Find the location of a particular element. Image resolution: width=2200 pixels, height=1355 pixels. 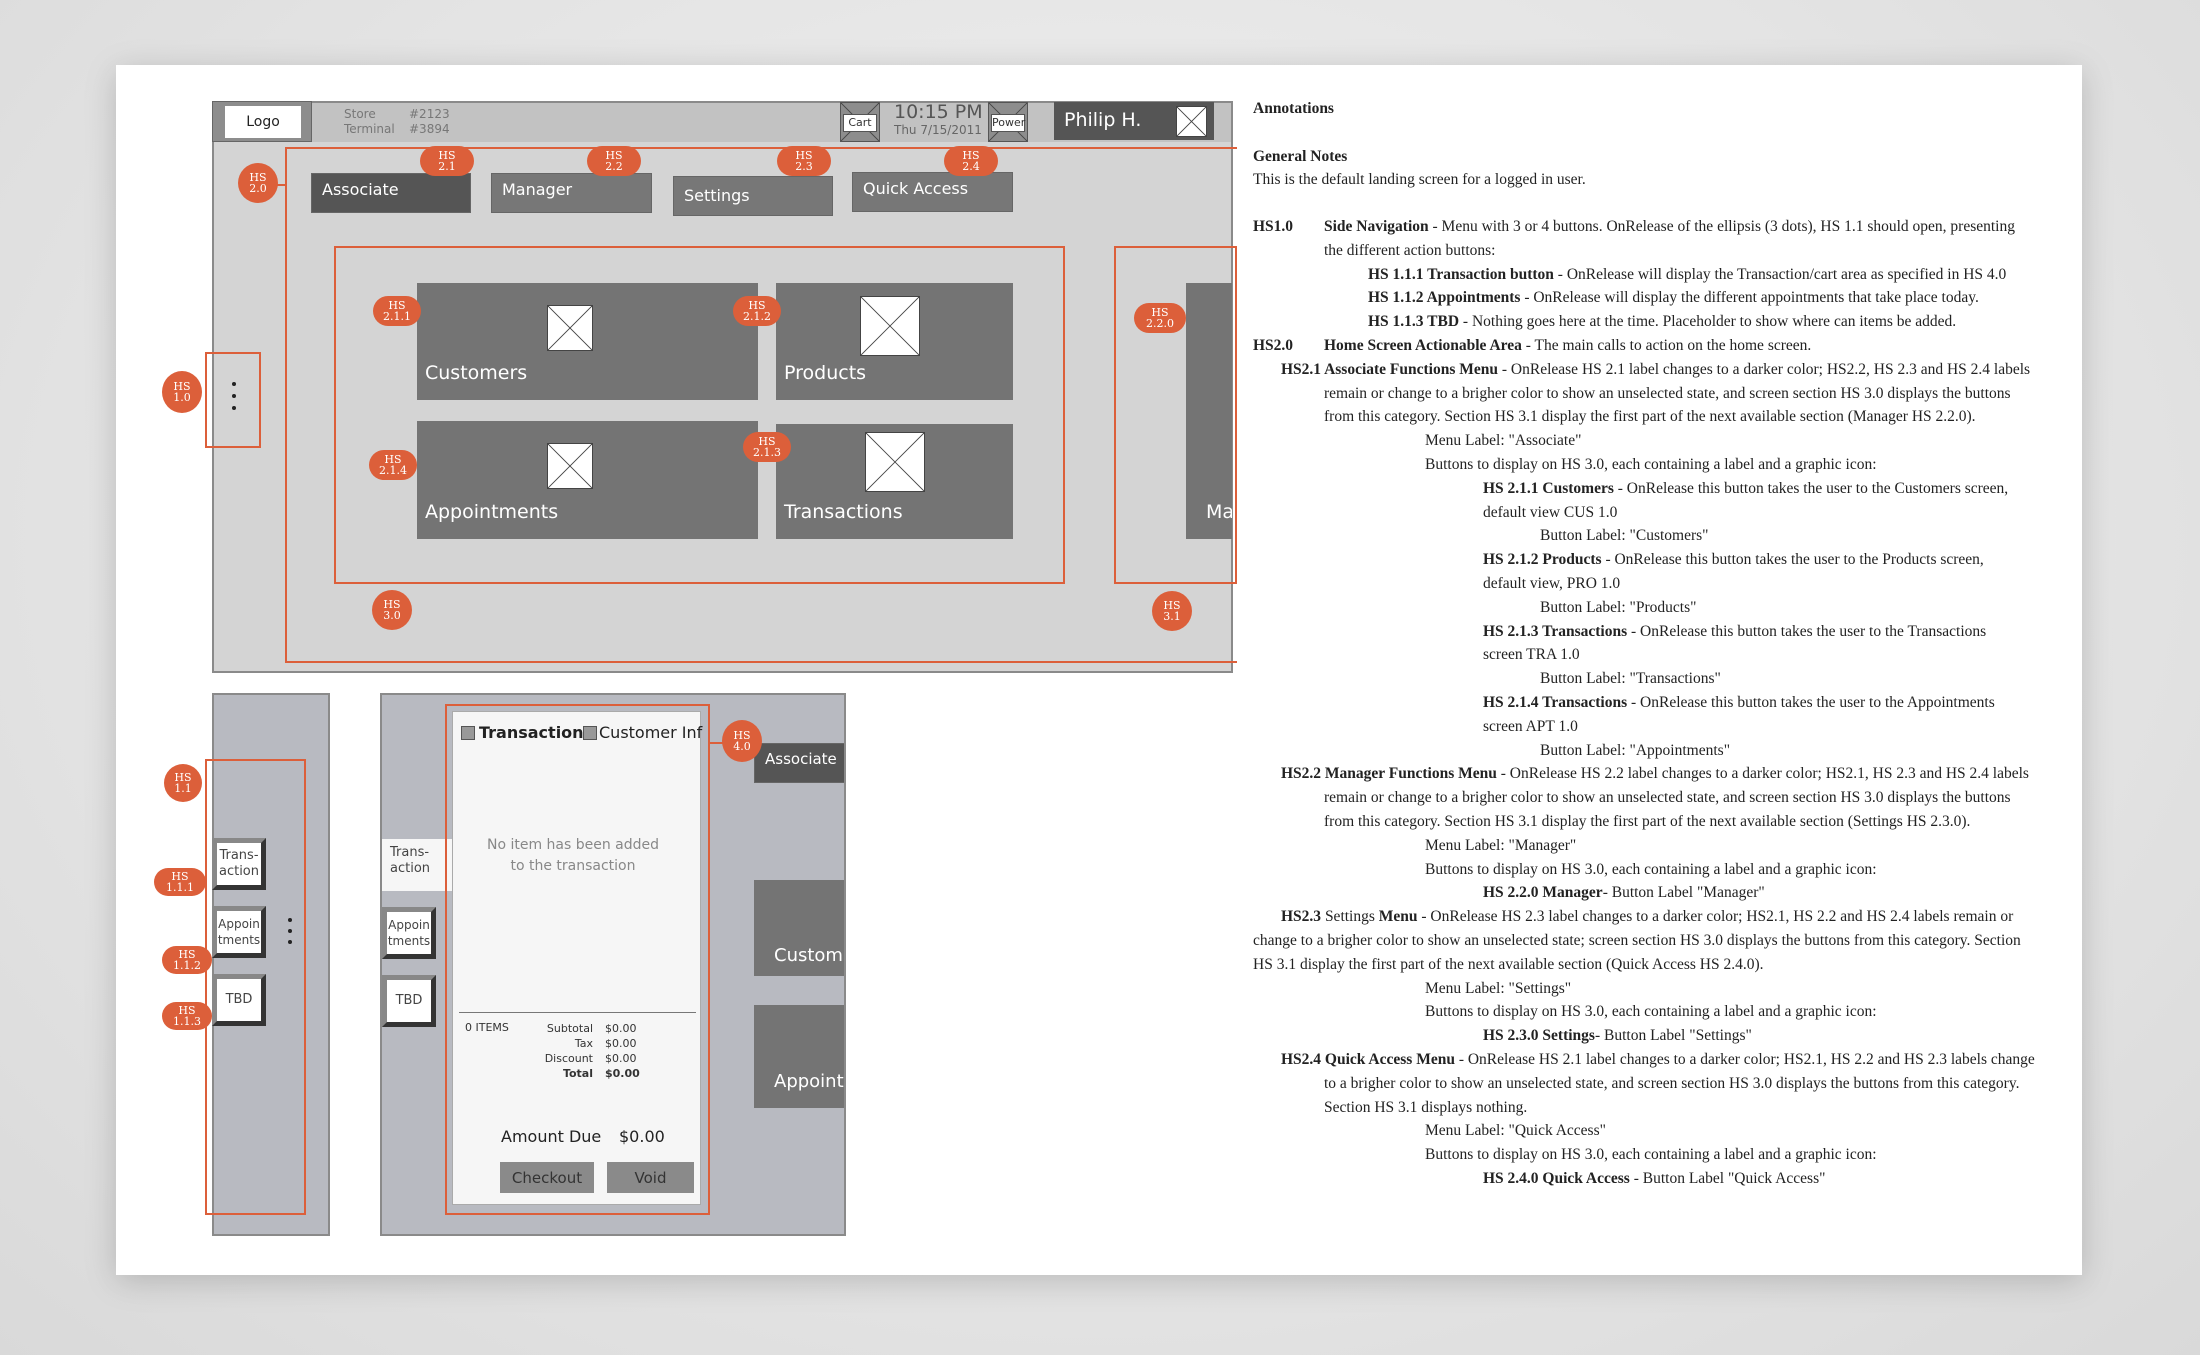

side-nav-transaction-selected: Trans- action is located at coordinates (417, 865).